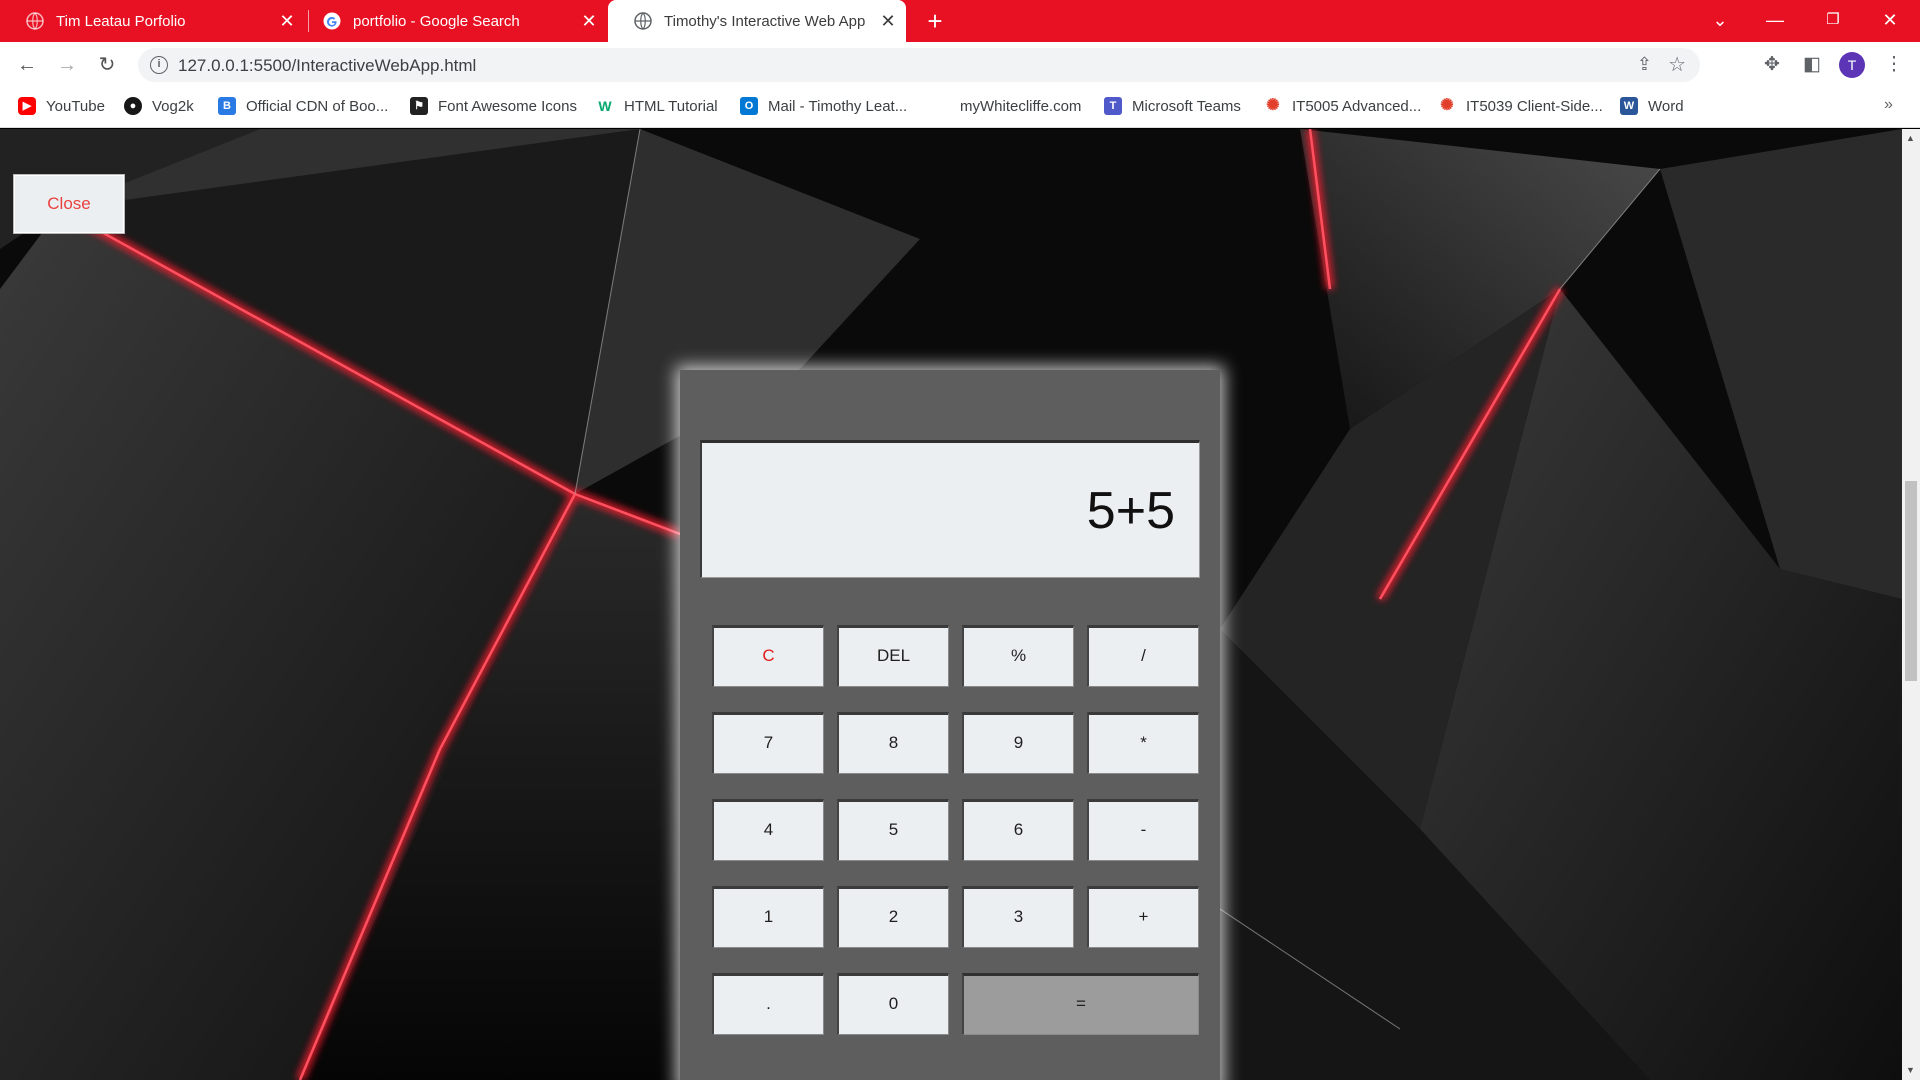 The height and width of the screenshot is (1080, 1920). What do you see at coordinates (1852, 65) in the screenshot?
I see `avatar: T` at bounding box center [1852, 65].